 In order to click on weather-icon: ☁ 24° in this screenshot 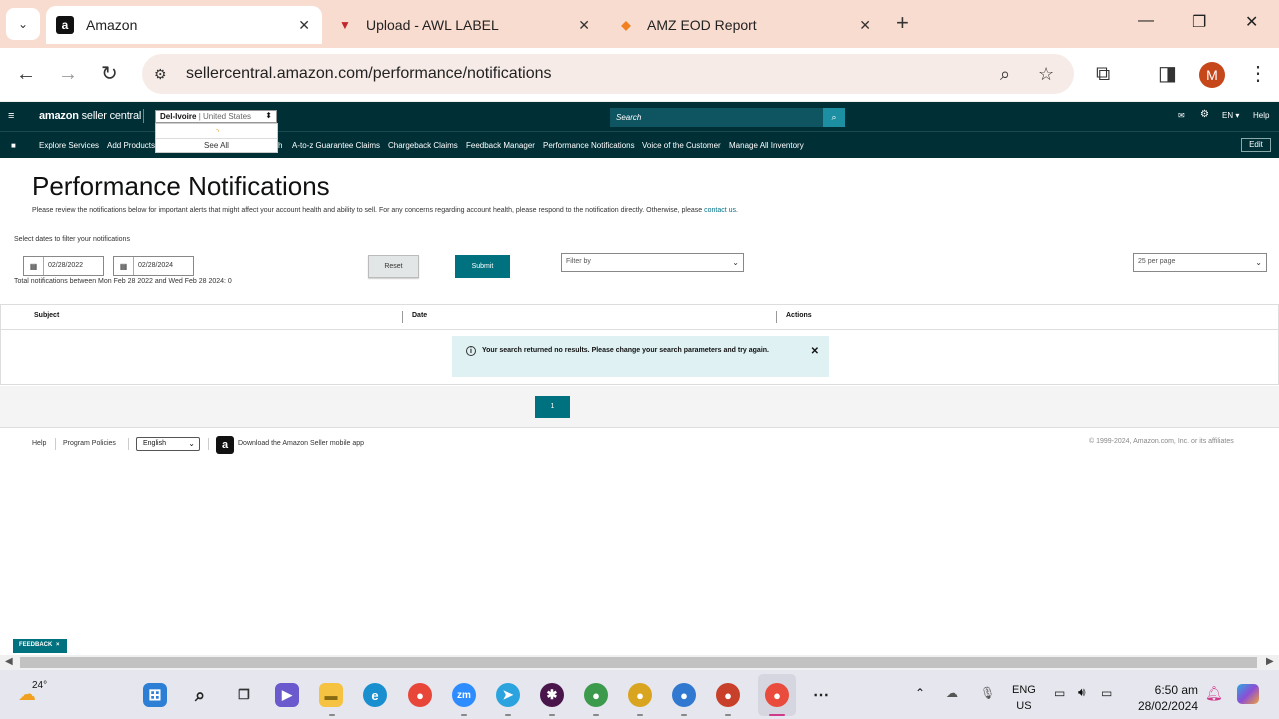, I will do `click(32, 693)`.